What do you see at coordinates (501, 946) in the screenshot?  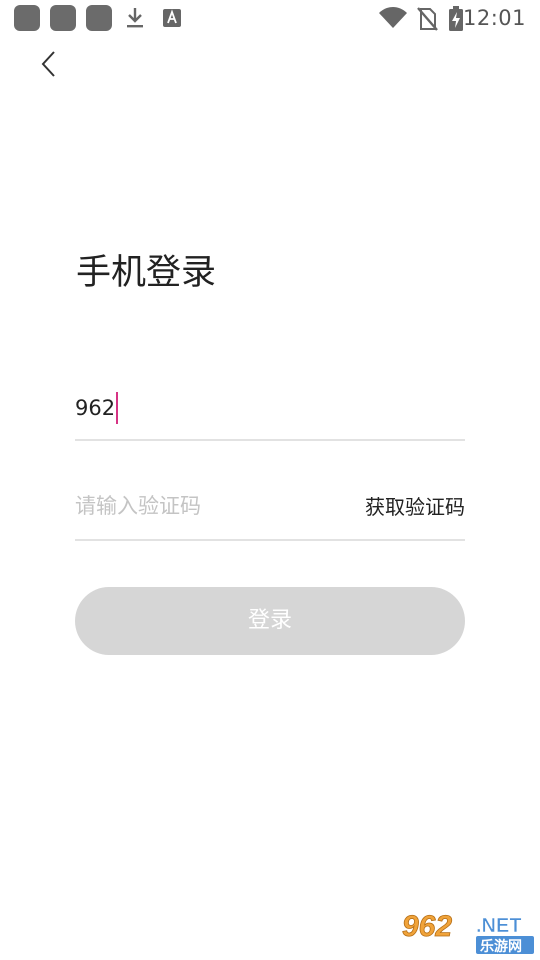 I see `watermark-cn: 乐游网` at bounding box center [501, 946].